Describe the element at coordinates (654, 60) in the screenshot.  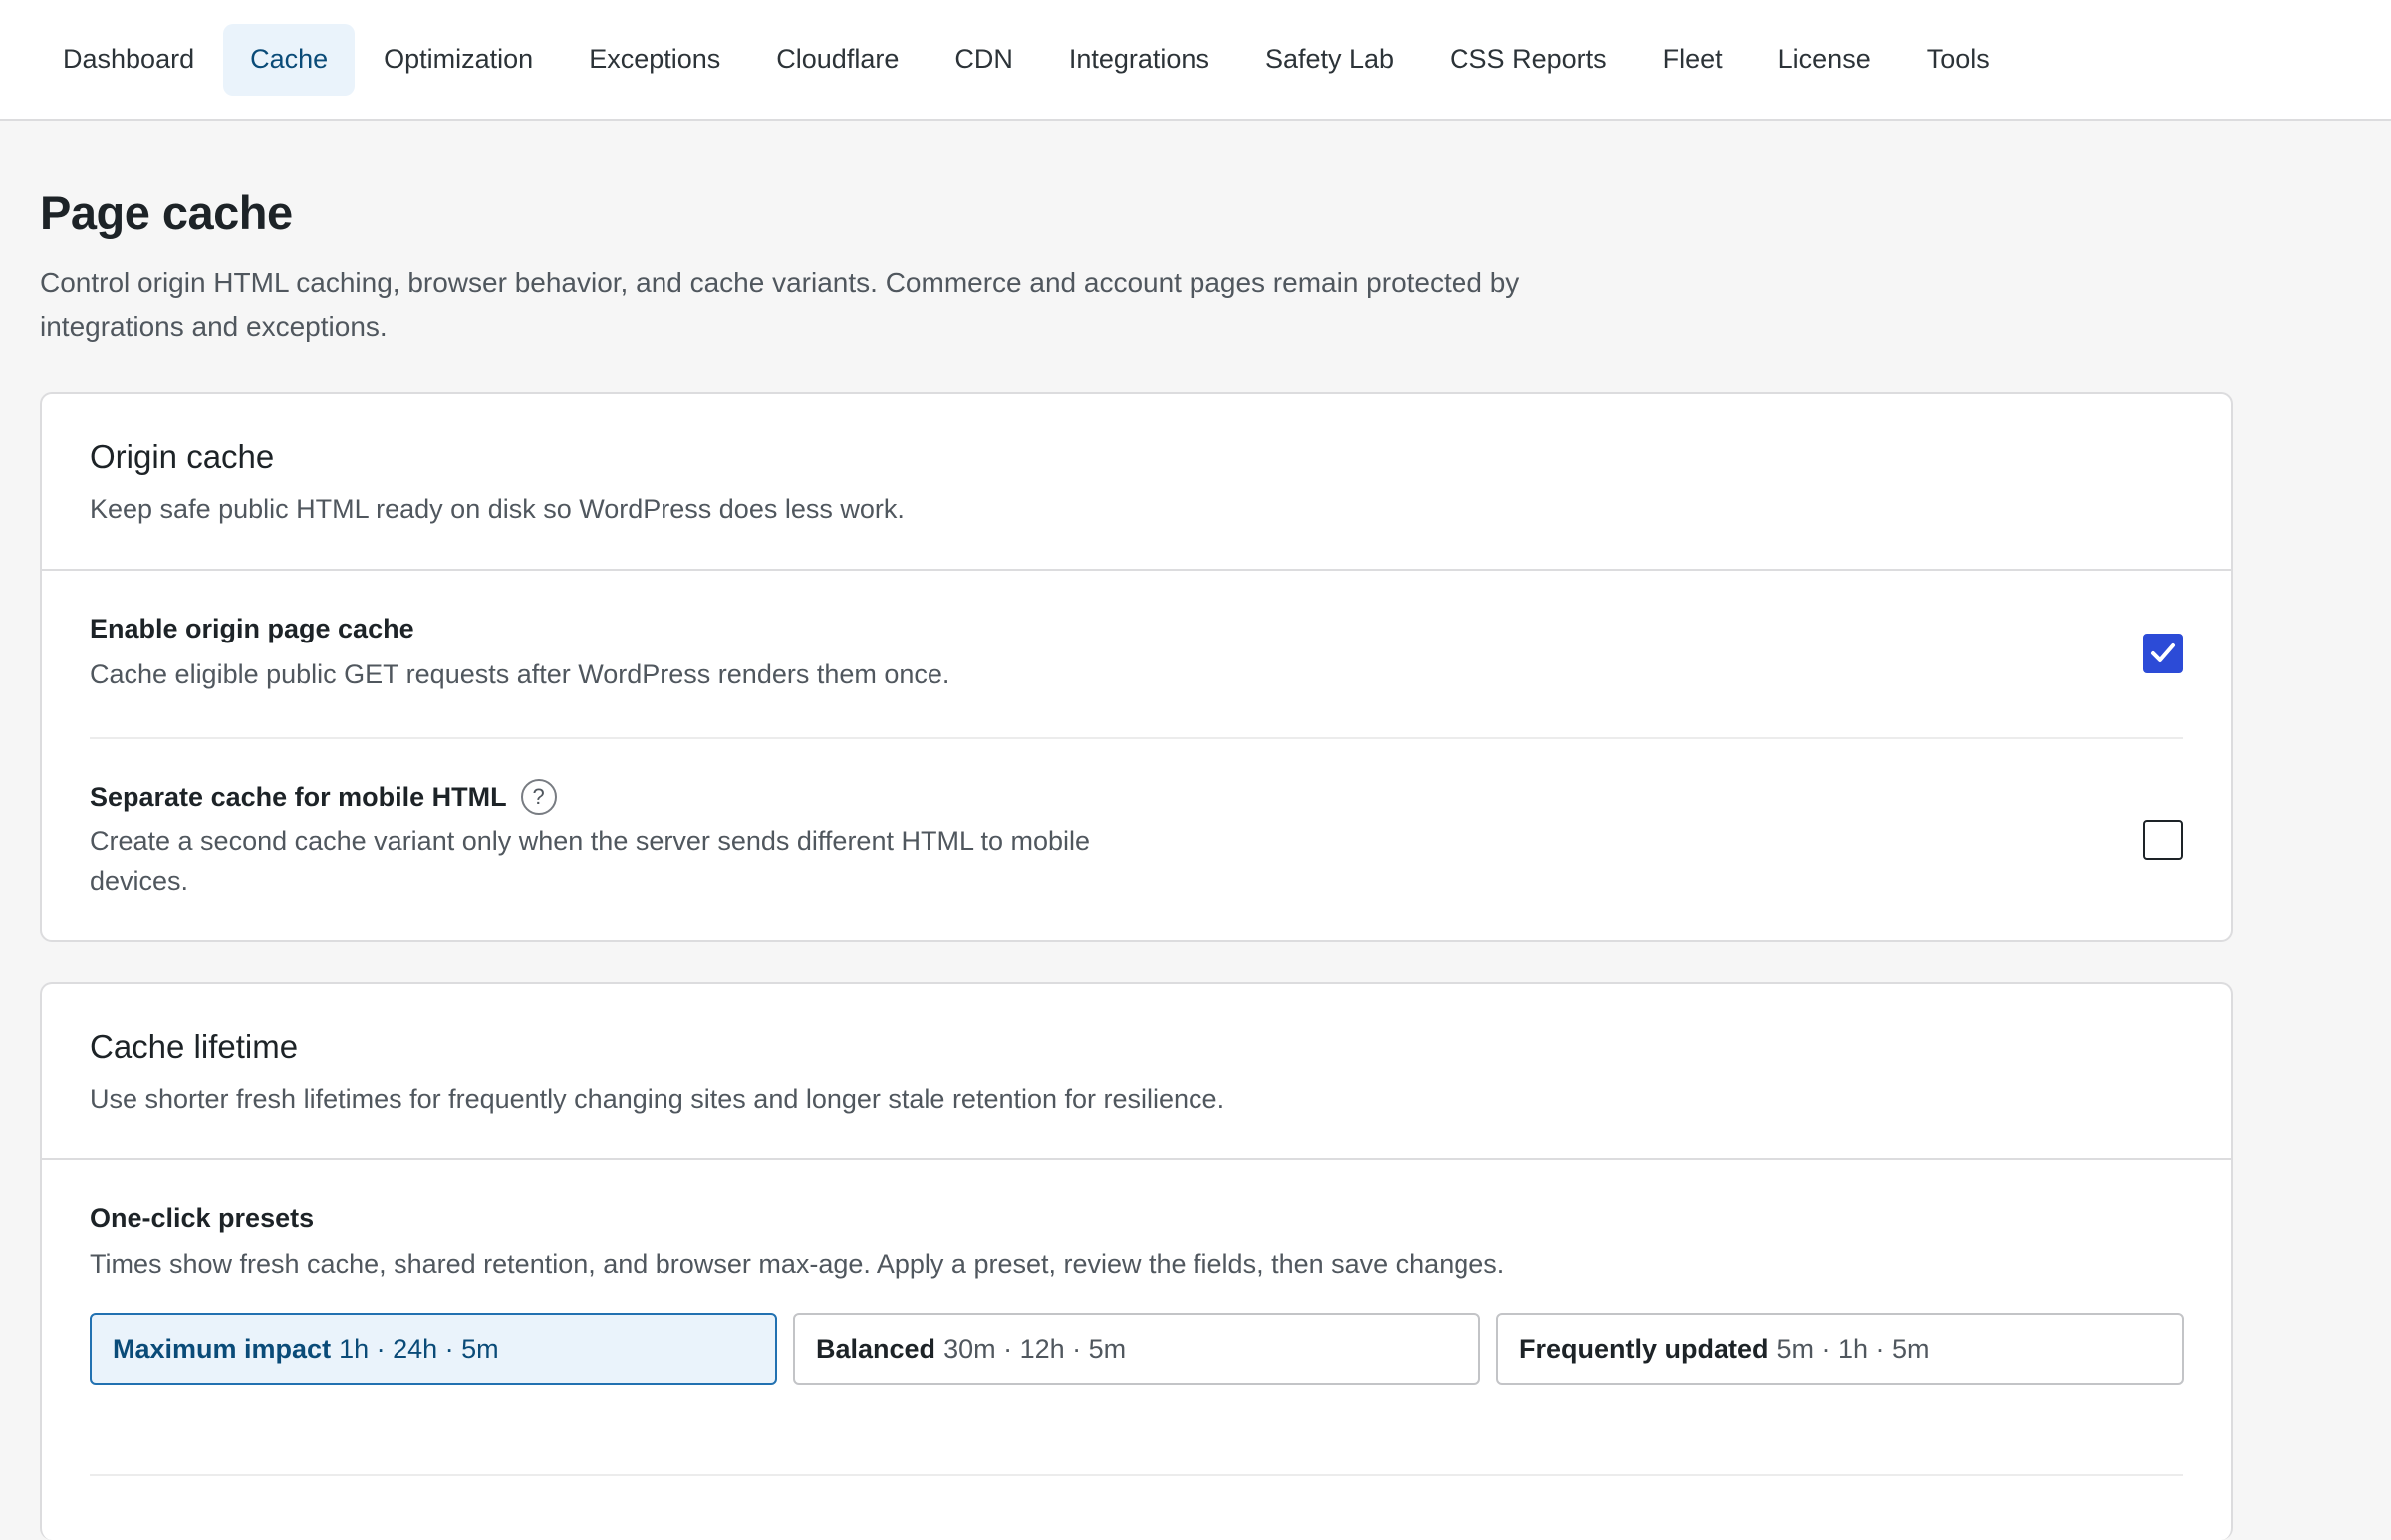
I see `tab-exceptions: Exceptions` at that location.